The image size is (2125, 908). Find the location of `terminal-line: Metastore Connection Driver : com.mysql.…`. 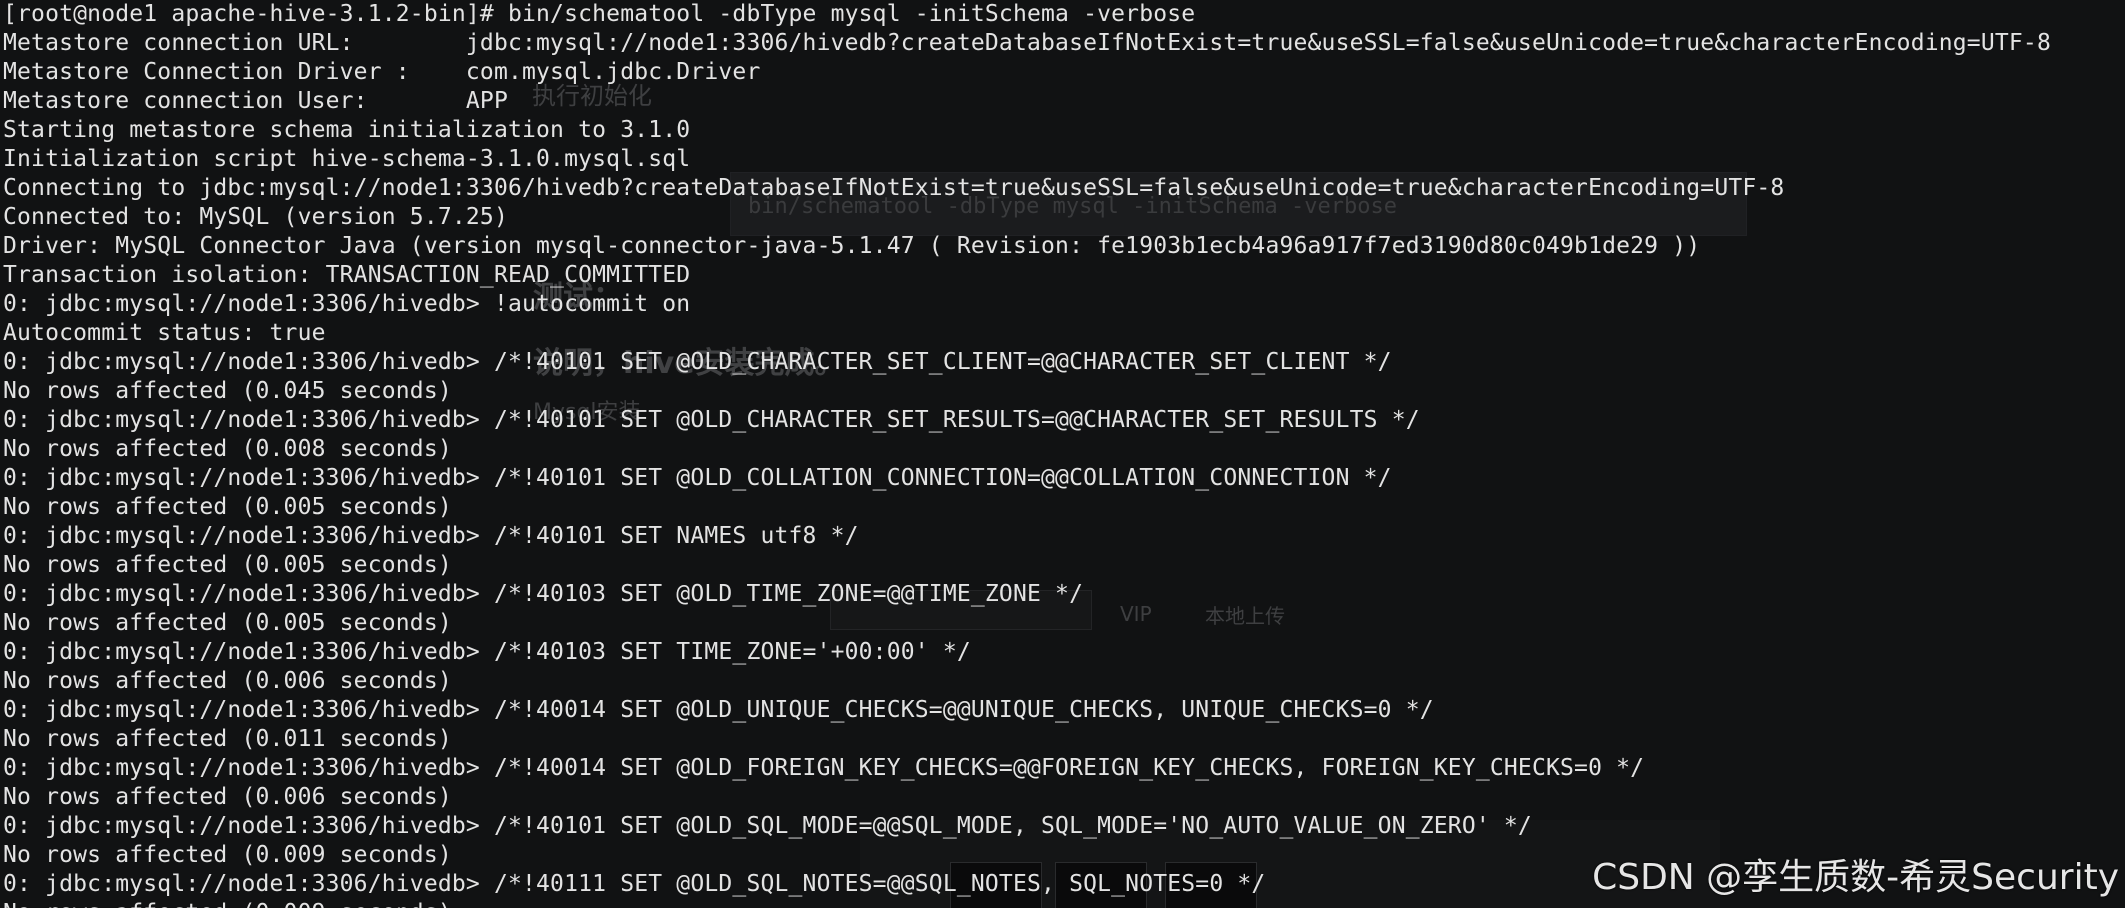

terminal-line: Metastore Connection Driver : com.mysql.… is located at coordinates (382, 72).